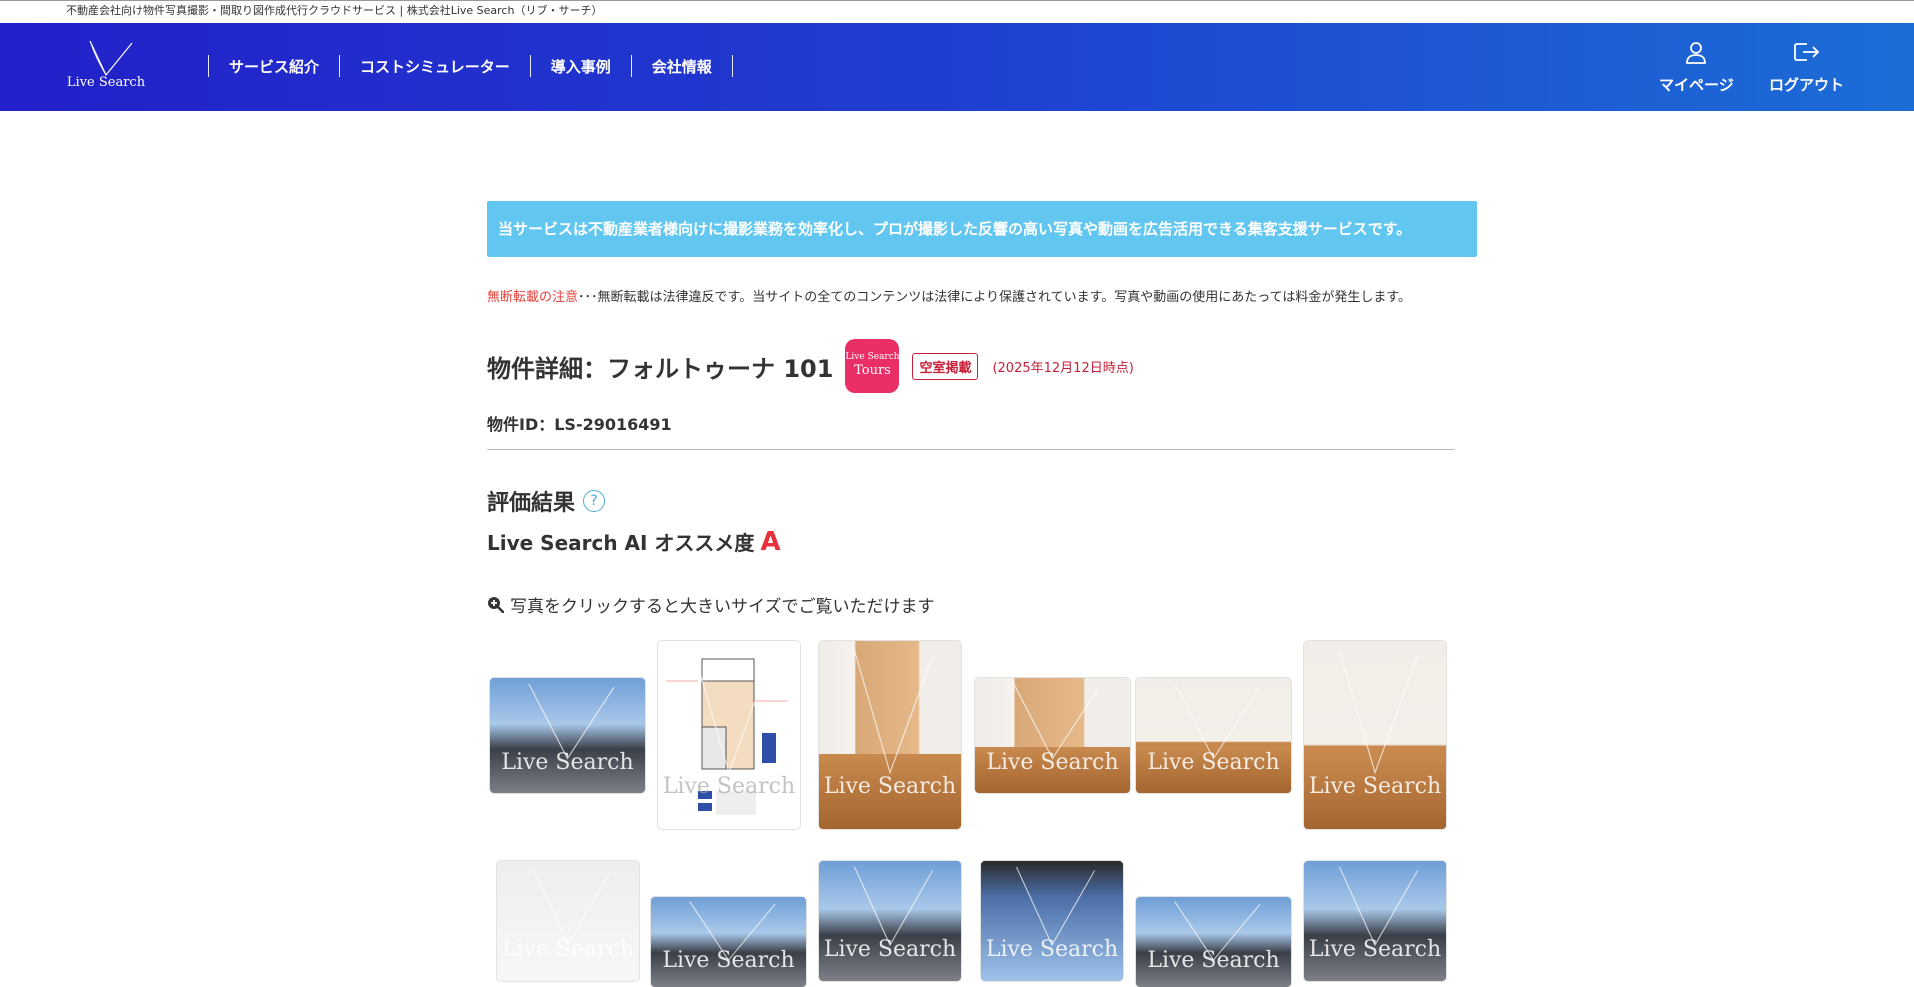  What do you see at coordinates (496, 605) in the screenshot?
I see `zoom-in-icon` at bounding box center [496, 605].